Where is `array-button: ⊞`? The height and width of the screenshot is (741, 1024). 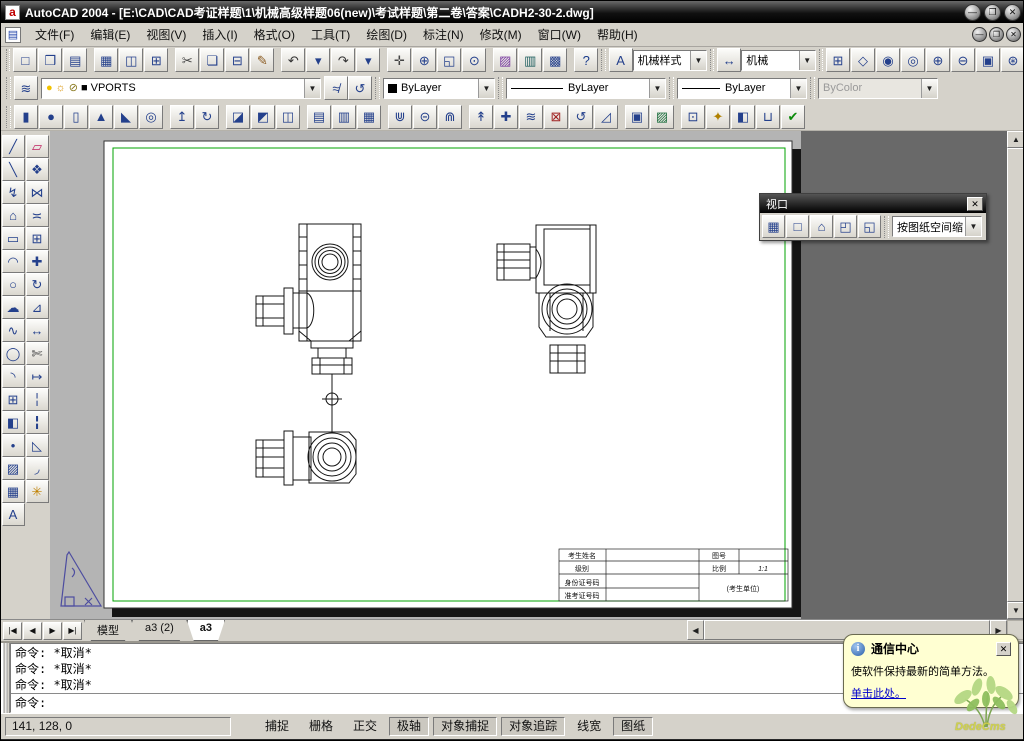
array-button: ⊞ is located at coordinates (37, 238).